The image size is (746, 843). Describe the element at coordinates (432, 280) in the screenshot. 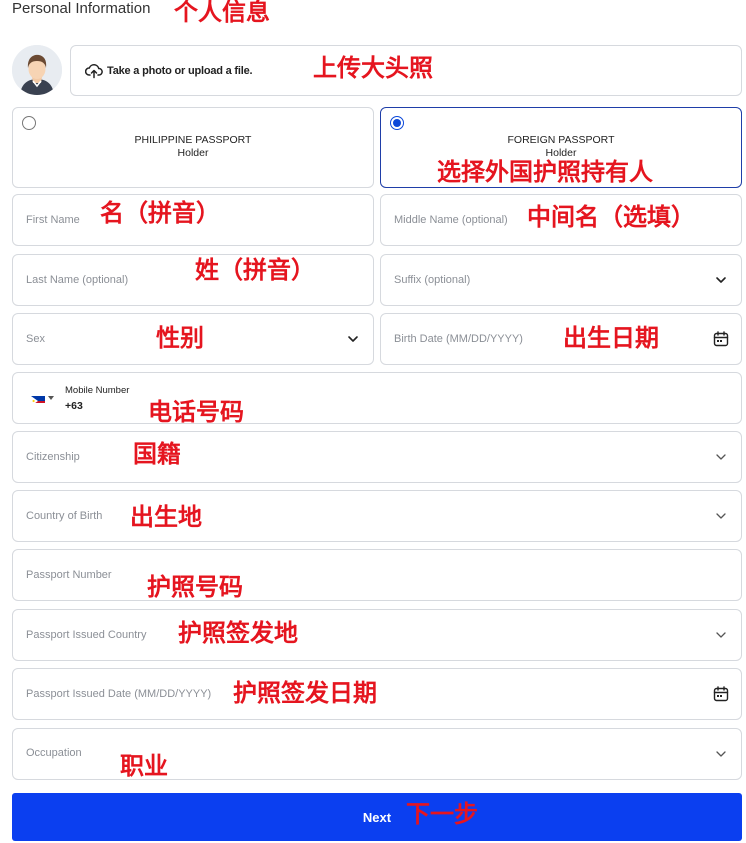

I see `suffix-placeholder: Suffix (optional)` at that location.